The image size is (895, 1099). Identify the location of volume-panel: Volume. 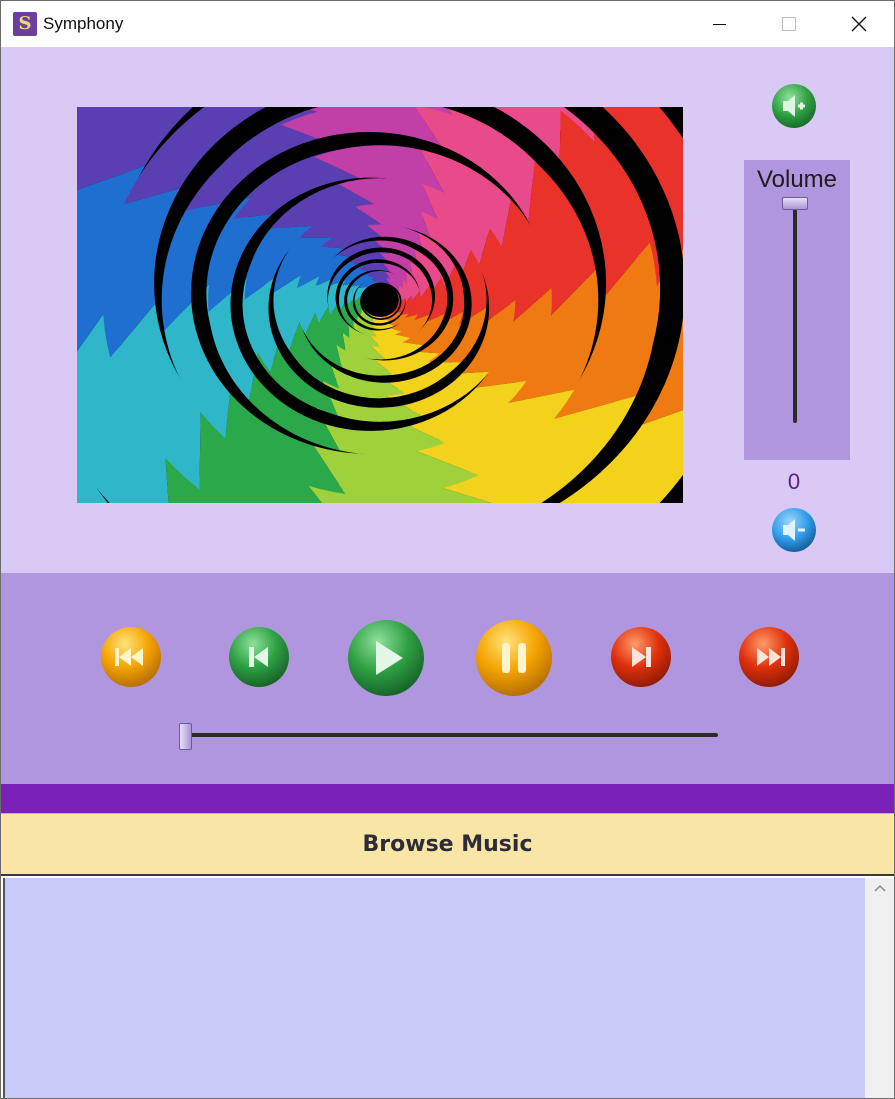
(797, 310).